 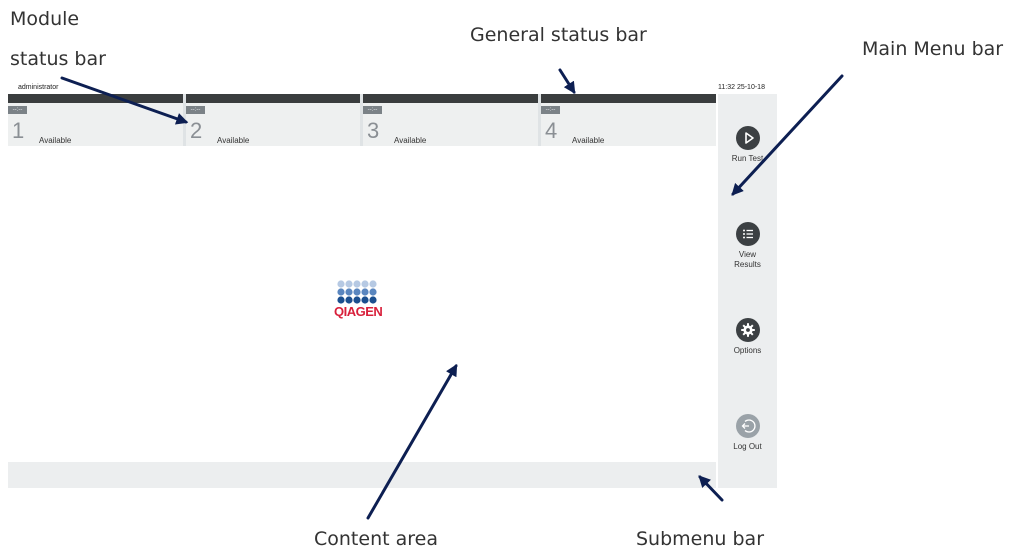 What do you see at coordinates (711, 488) in the screenshot?
I see `arrow-submenu` at bounding box center [711, 488].